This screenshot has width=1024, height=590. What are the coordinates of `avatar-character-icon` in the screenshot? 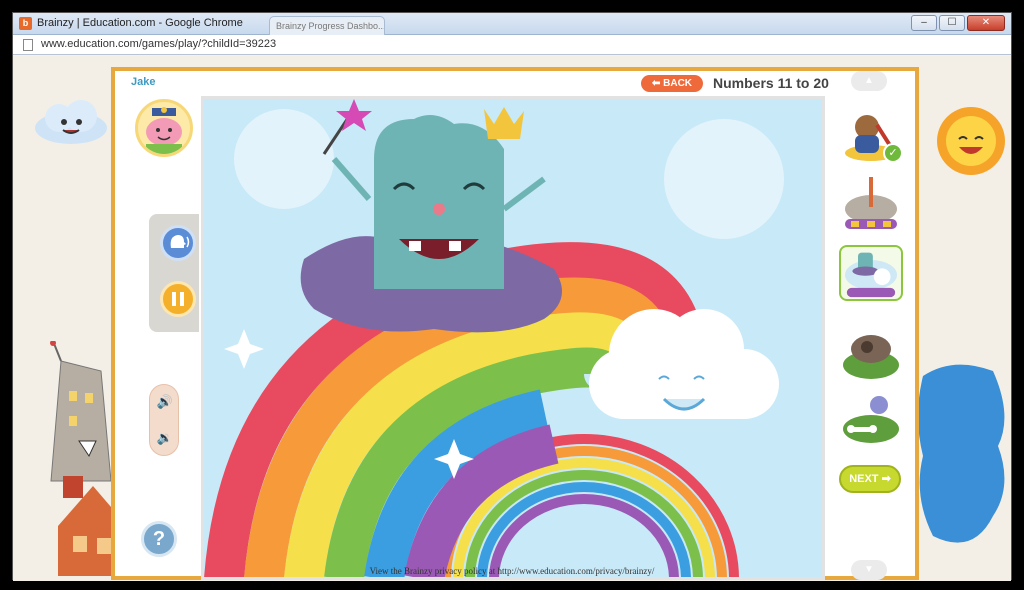 It's located at (164, 130).